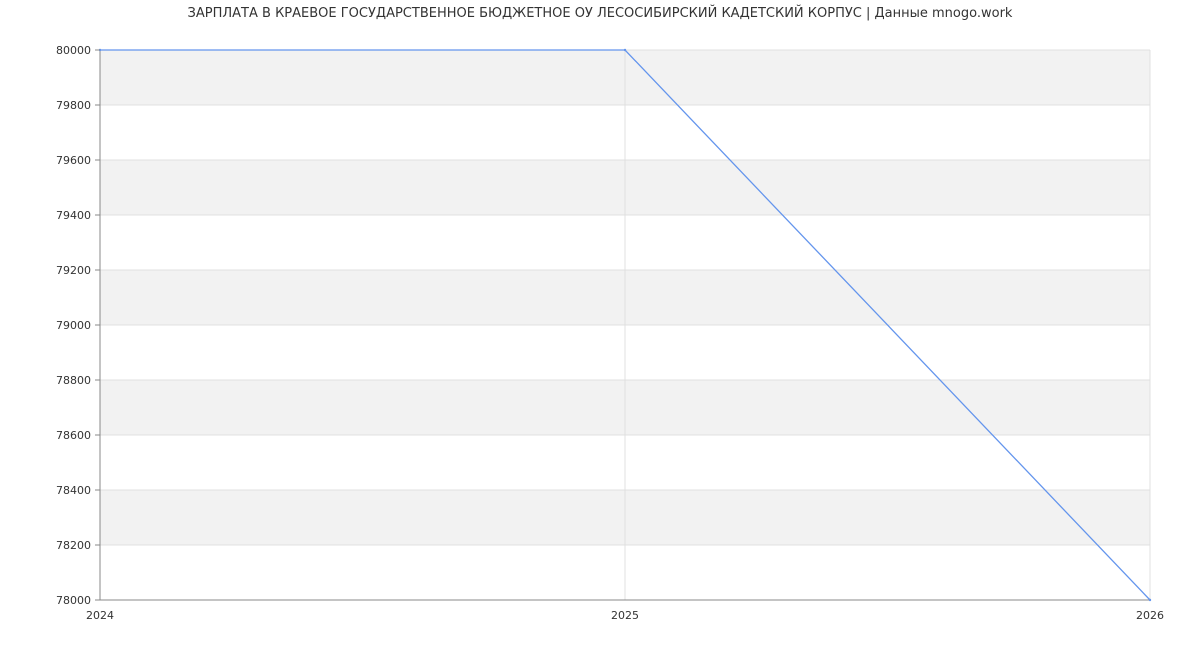 The width and height of the screenshot is (1200, 650). I want to click on y-tick-label: 78200, so click(73, 545).